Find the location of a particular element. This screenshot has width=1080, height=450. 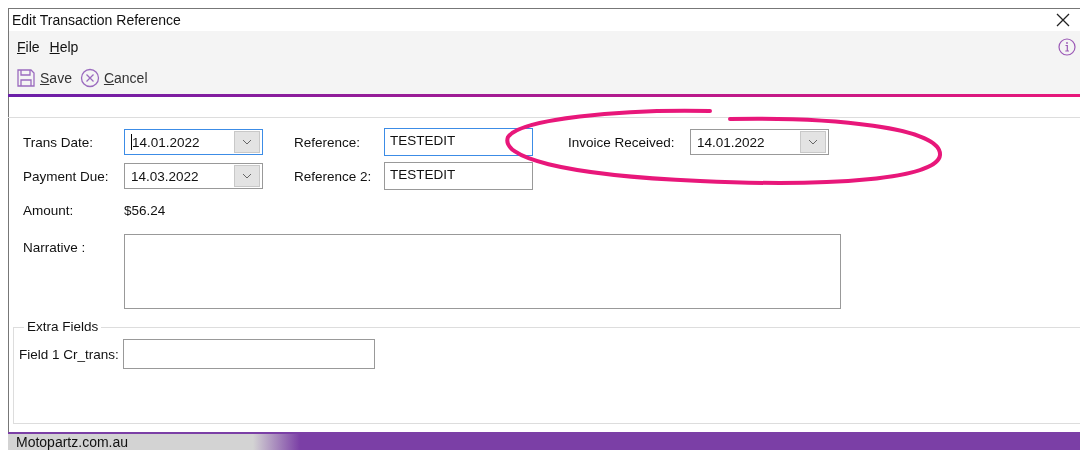

close-circle-icon is located at coordinates (89, 78).